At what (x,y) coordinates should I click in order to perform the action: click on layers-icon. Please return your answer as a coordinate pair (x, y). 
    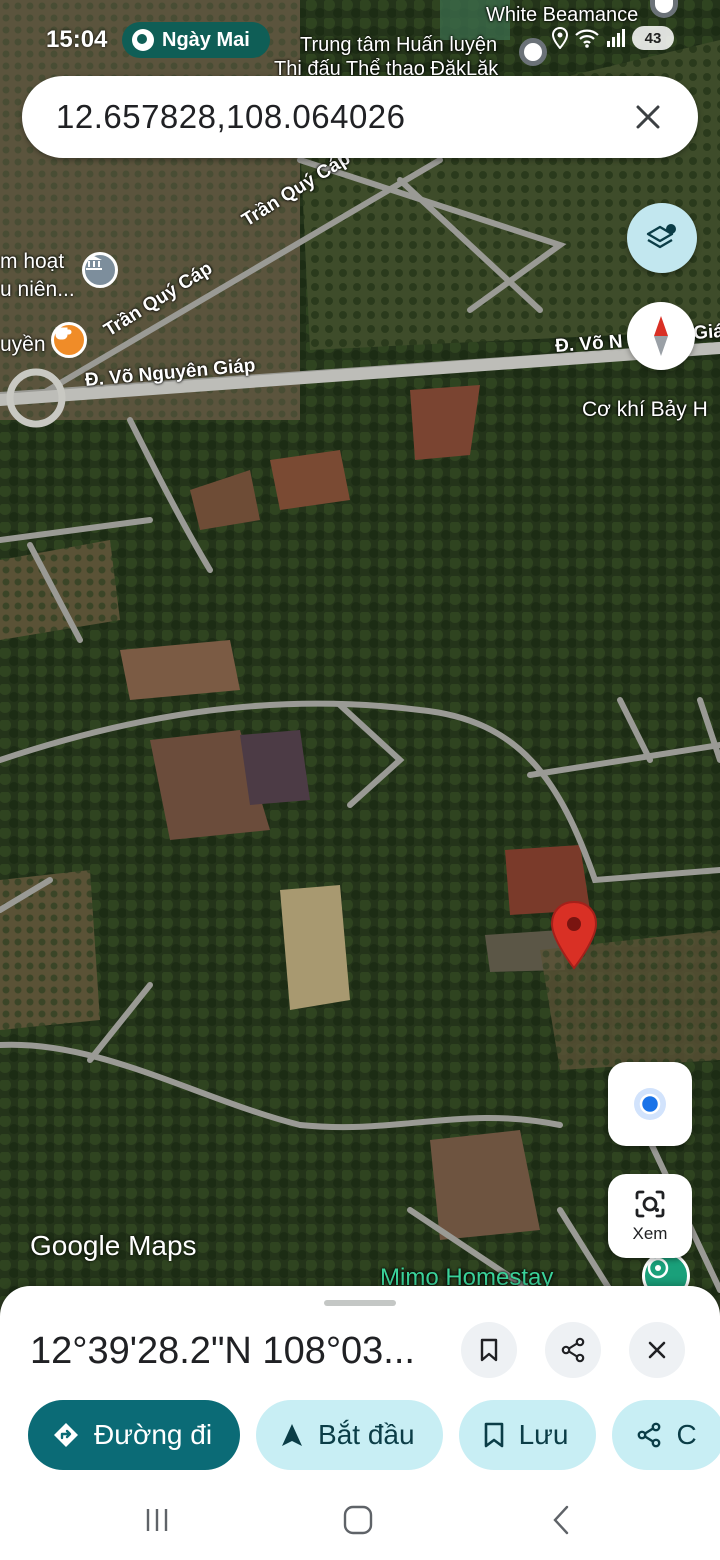
    Looking at the image, I should click on (661, 236).